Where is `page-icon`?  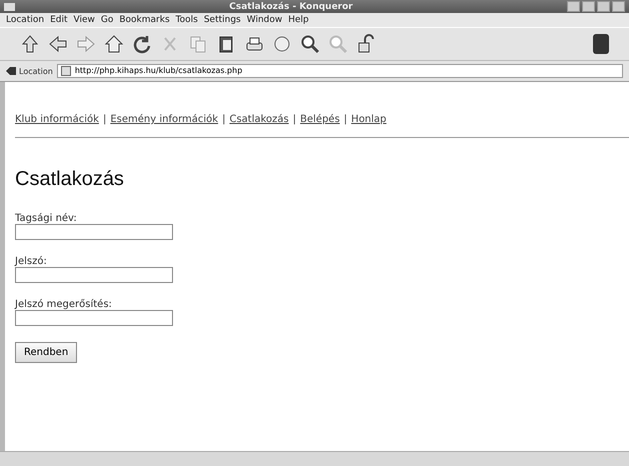 page-icon is located at coordinates (65, 71).